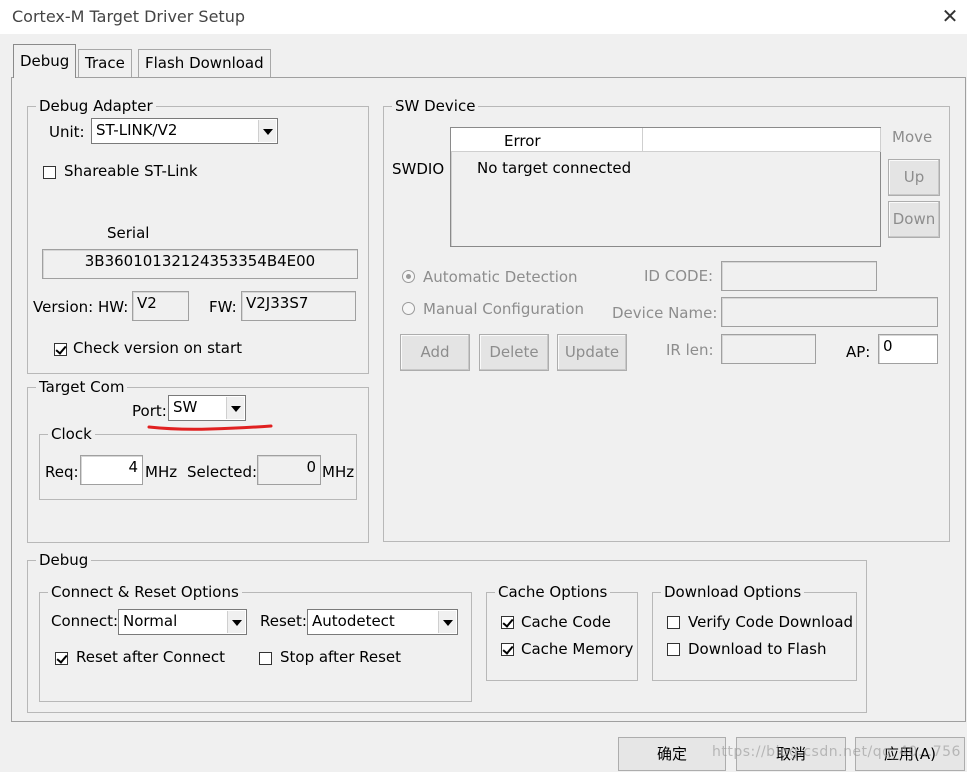 This screenshot has height=772, width=967. Describe the element at coordinates (160, 306) in the screenshot. I see `hw-version-field: V2` at that location.